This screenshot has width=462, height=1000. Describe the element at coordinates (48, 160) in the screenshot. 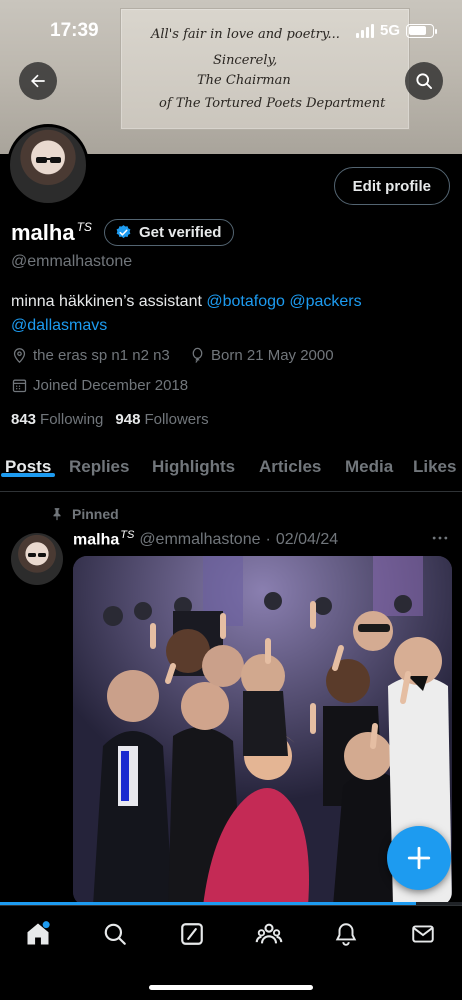

I see `sunglasses-graphic` at that location.